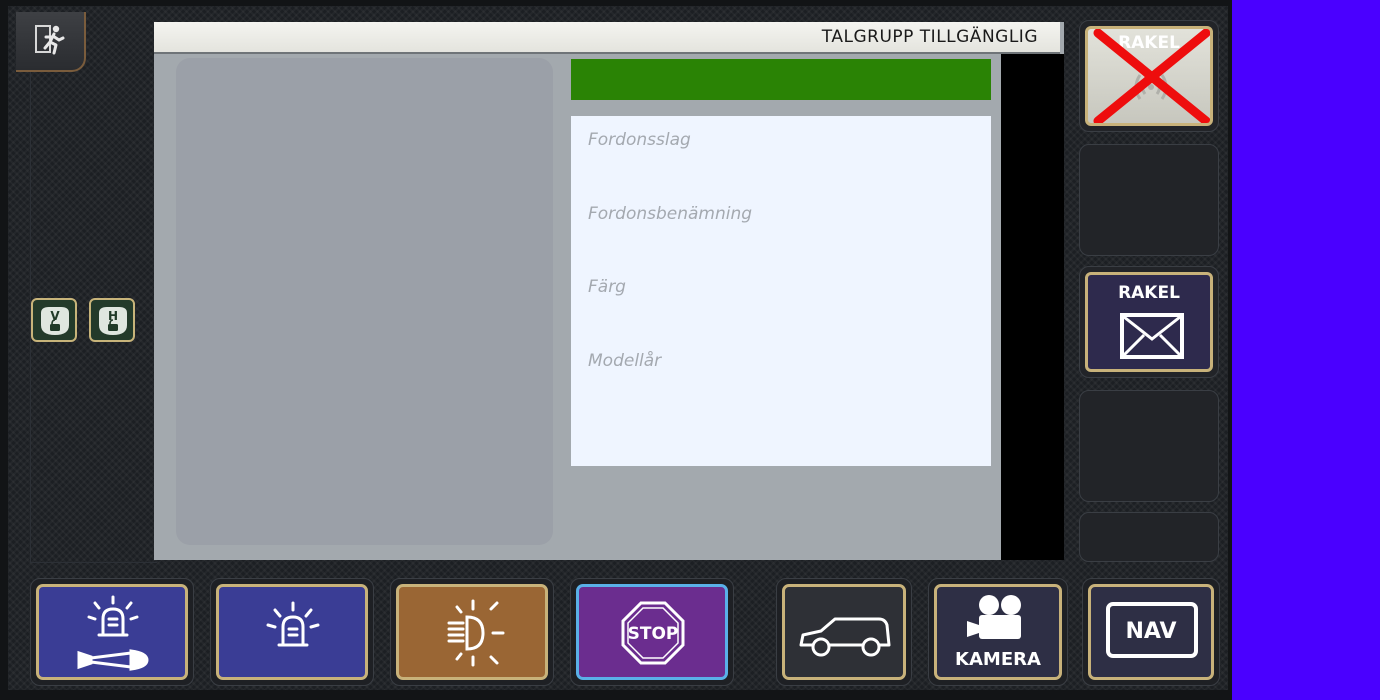 Image resolution: width=1380 pixels, height=700 pixels. I want to click on svg-text: STOP, so click(653, 634).